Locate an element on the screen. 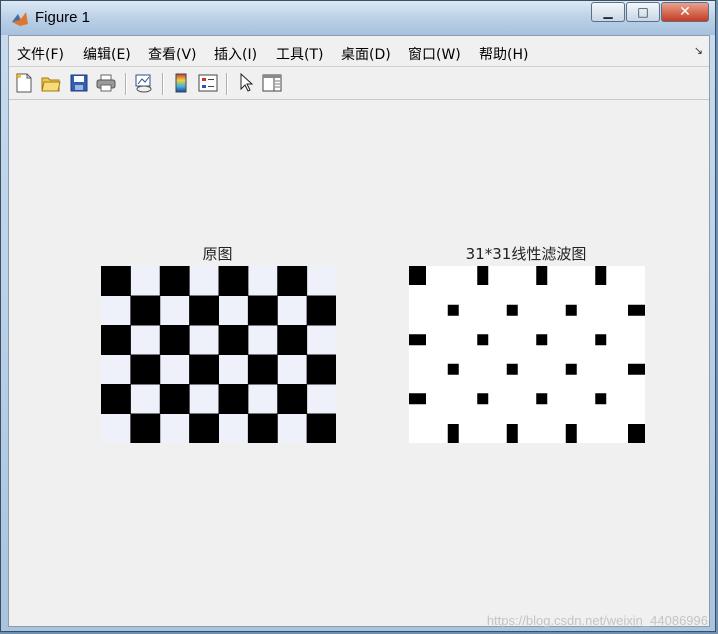 The height and width of the screenshot is (634, 718). left-axes-title: 原图 is located at coordinates (217, 254).